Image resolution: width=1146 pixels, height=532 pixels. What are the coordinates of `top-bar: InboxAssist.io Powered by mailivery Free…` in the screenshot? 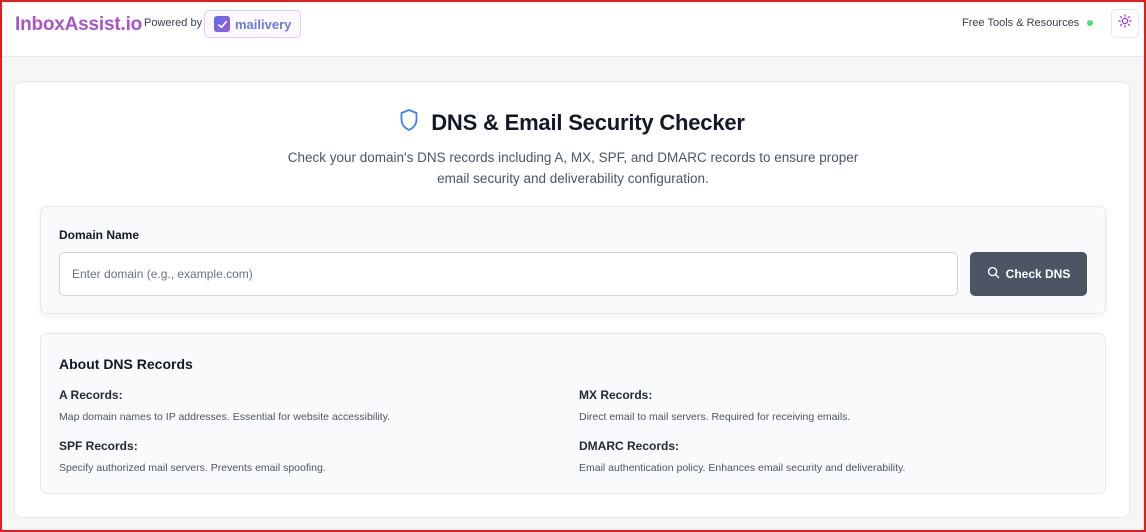 It's located at (573, 28).